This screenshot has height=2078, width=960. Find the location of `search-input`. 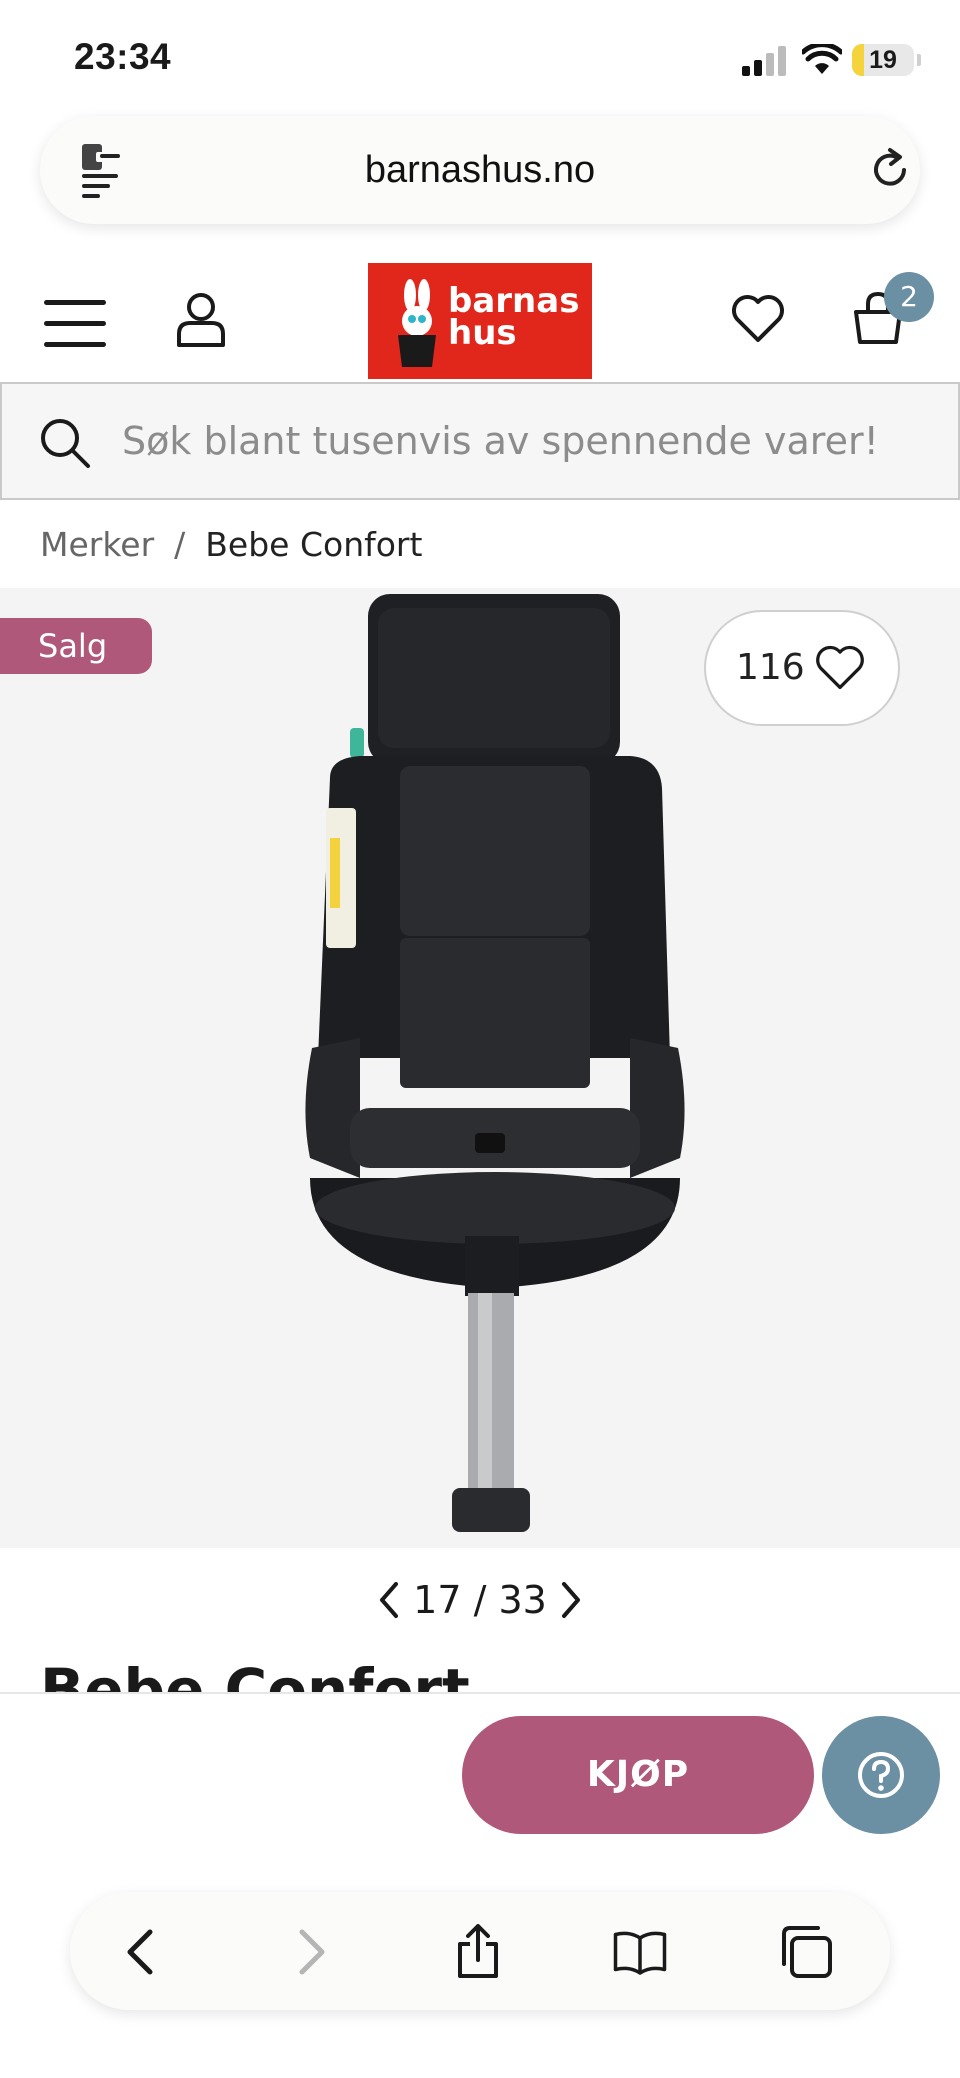

search-input is located at coordinates (522, 441).